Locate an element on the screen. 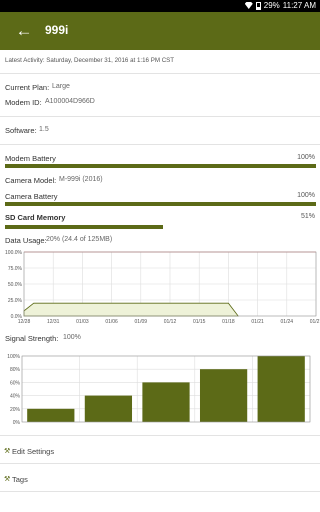 This screenshot has width=320, height=512. modem-battery-bar is located at coordinates (160, 166).